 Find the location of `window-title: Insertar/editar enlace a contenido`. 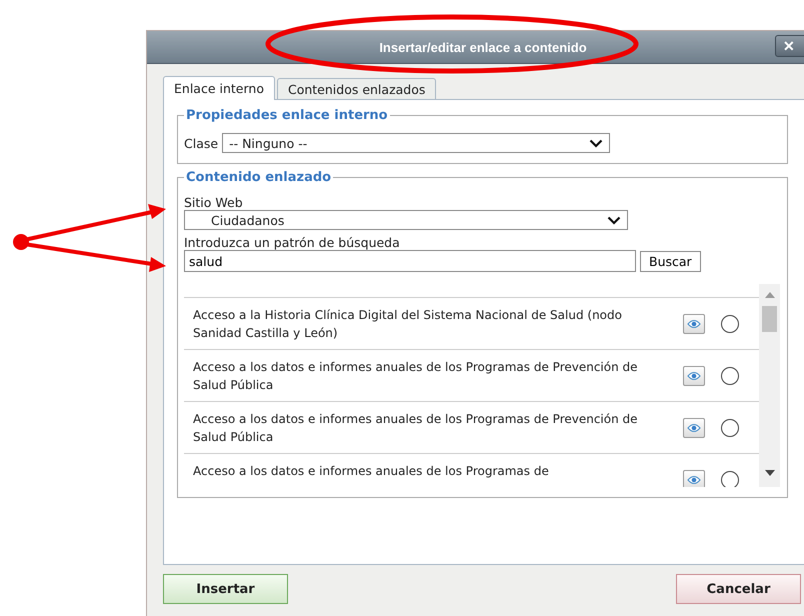

window-title: Insertar/editar enlace a contenido is located at coordinates (483, 47).